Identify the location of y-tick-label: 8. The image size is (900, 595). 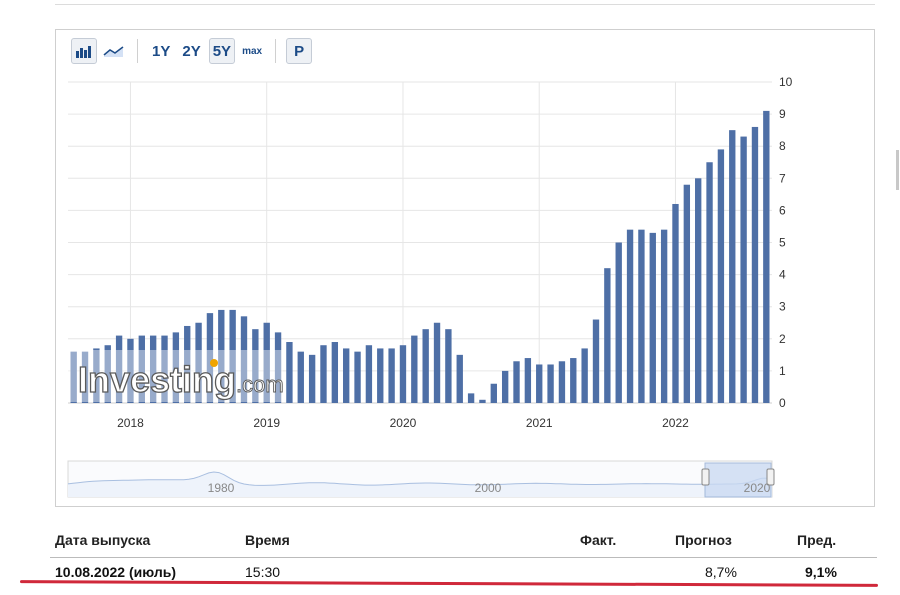
(782, 146).